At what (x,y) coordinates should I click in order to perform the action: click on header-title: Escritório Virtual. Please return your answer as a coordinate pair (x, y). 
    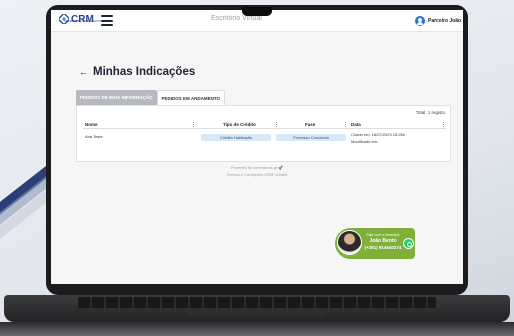
    Looking at the image, I should click on (236, 18).